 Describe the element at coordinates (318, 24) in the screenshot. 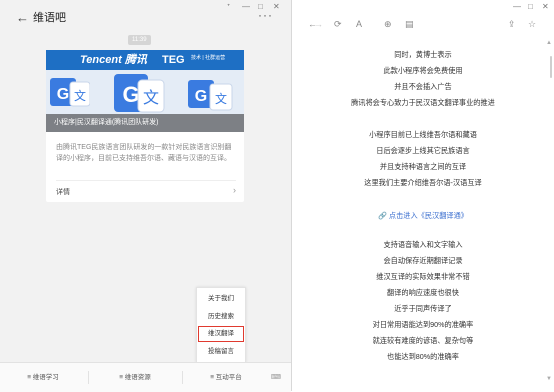

I see `forward-arrow-icon: →` at that location.